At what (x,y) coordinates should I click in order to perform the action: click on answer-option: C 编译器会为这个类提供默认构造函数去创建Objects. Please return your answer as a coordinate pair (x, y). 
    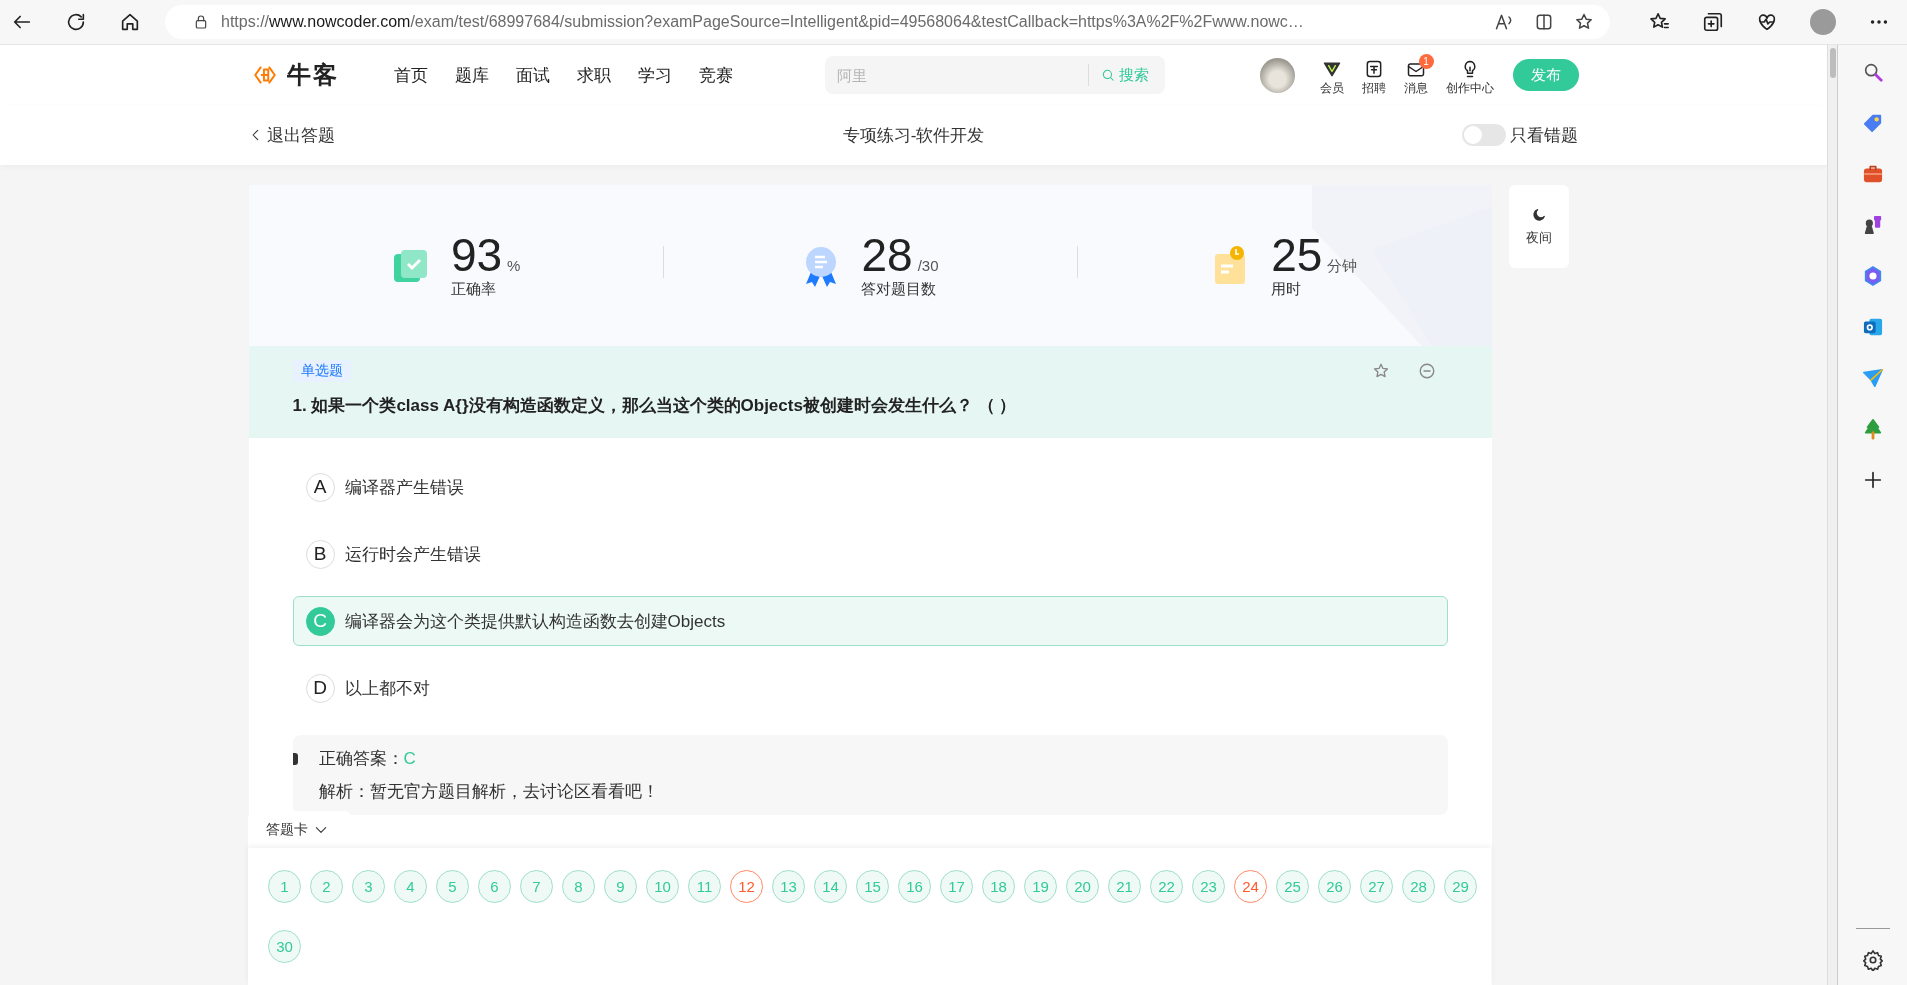
    Looking at the image, I should click on (870, 621).